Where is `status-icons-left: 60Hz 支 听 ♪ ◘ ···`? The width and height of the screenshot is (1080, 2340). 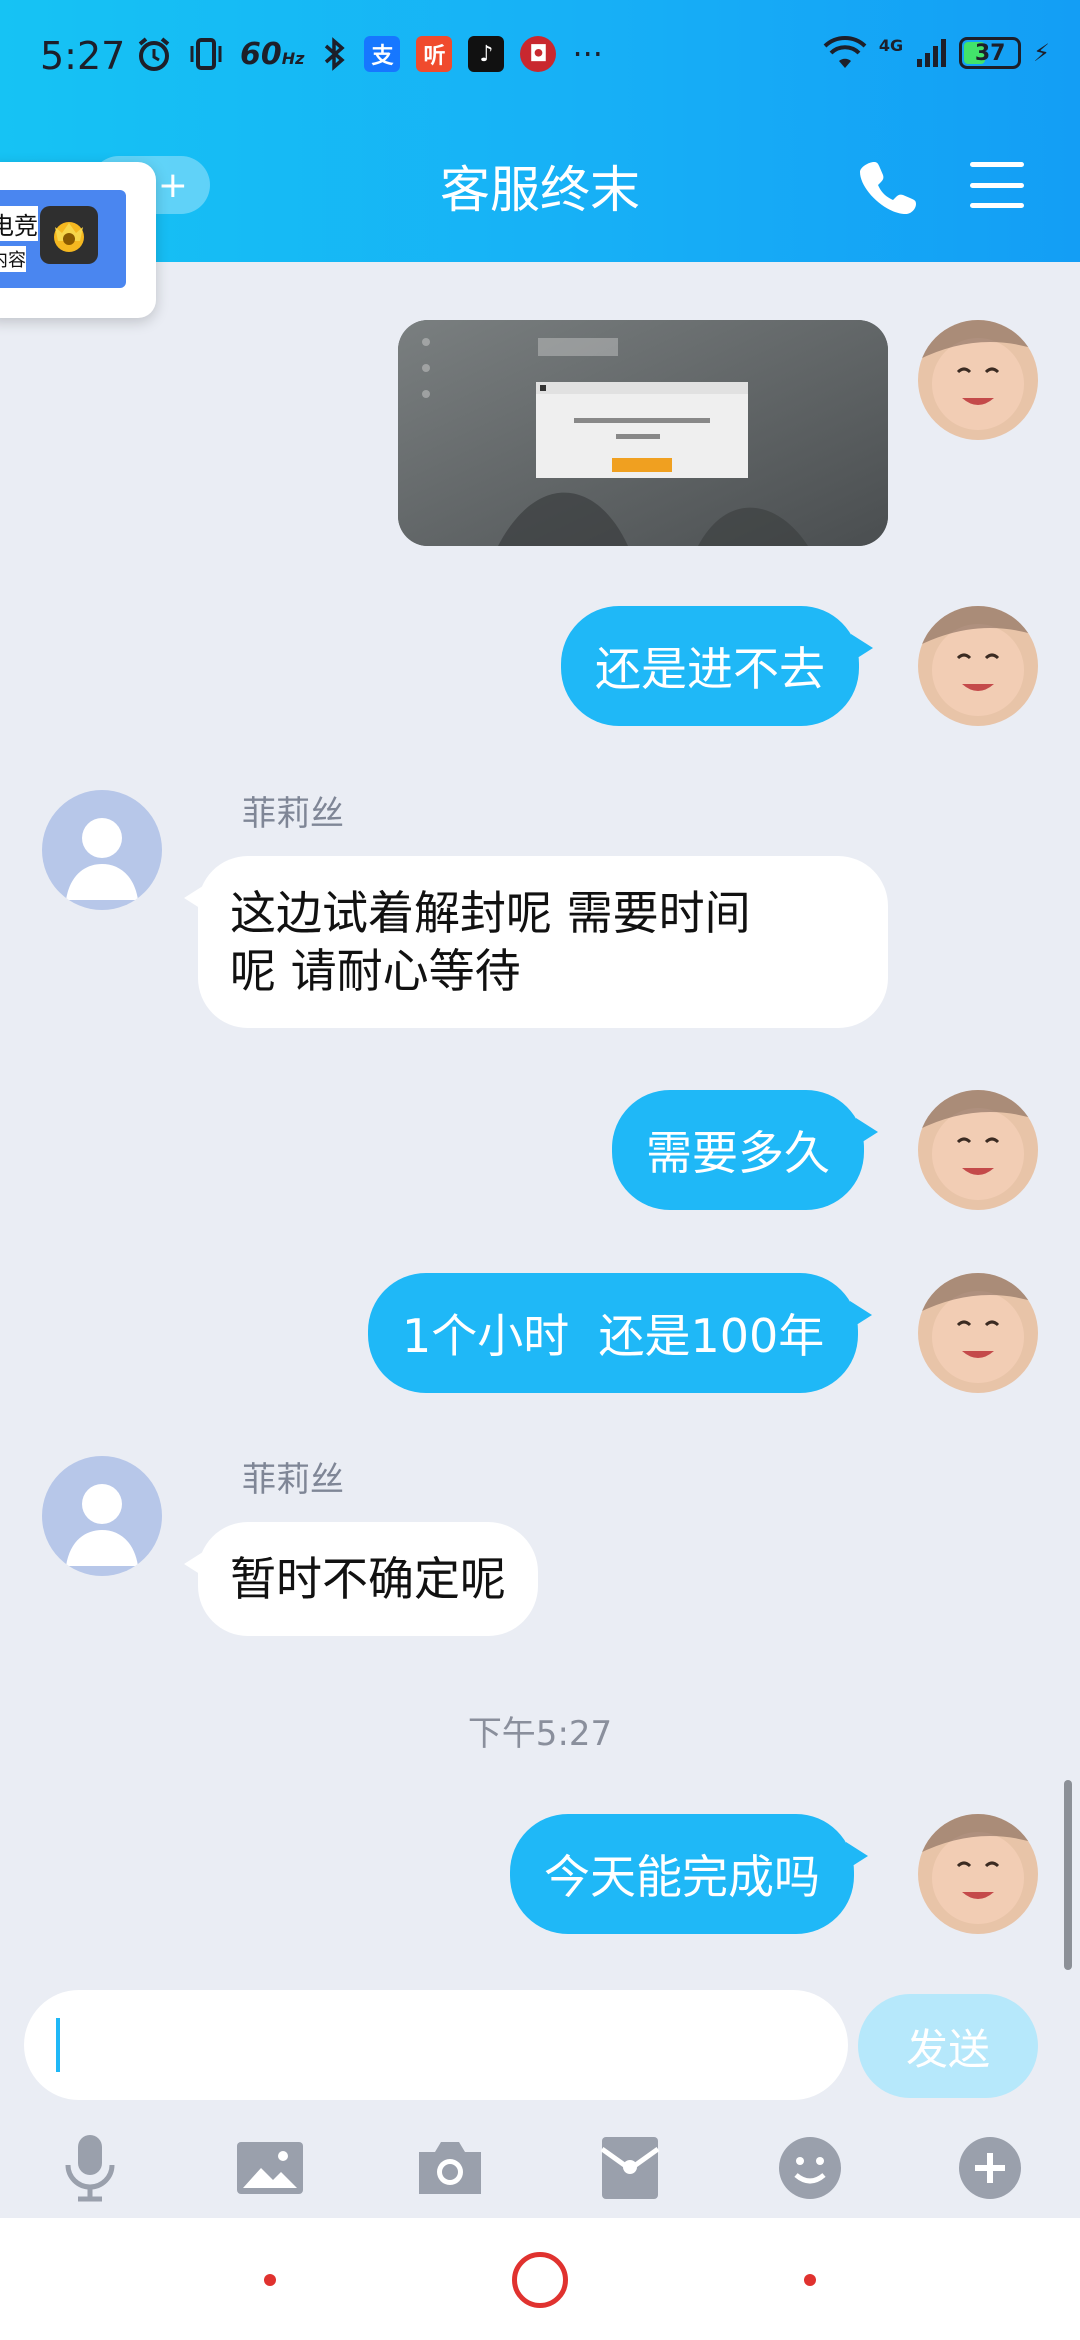
status-icons-left: 60Hz 支 听 ♪ ◘ ··· is located at coordinates (369, 54).